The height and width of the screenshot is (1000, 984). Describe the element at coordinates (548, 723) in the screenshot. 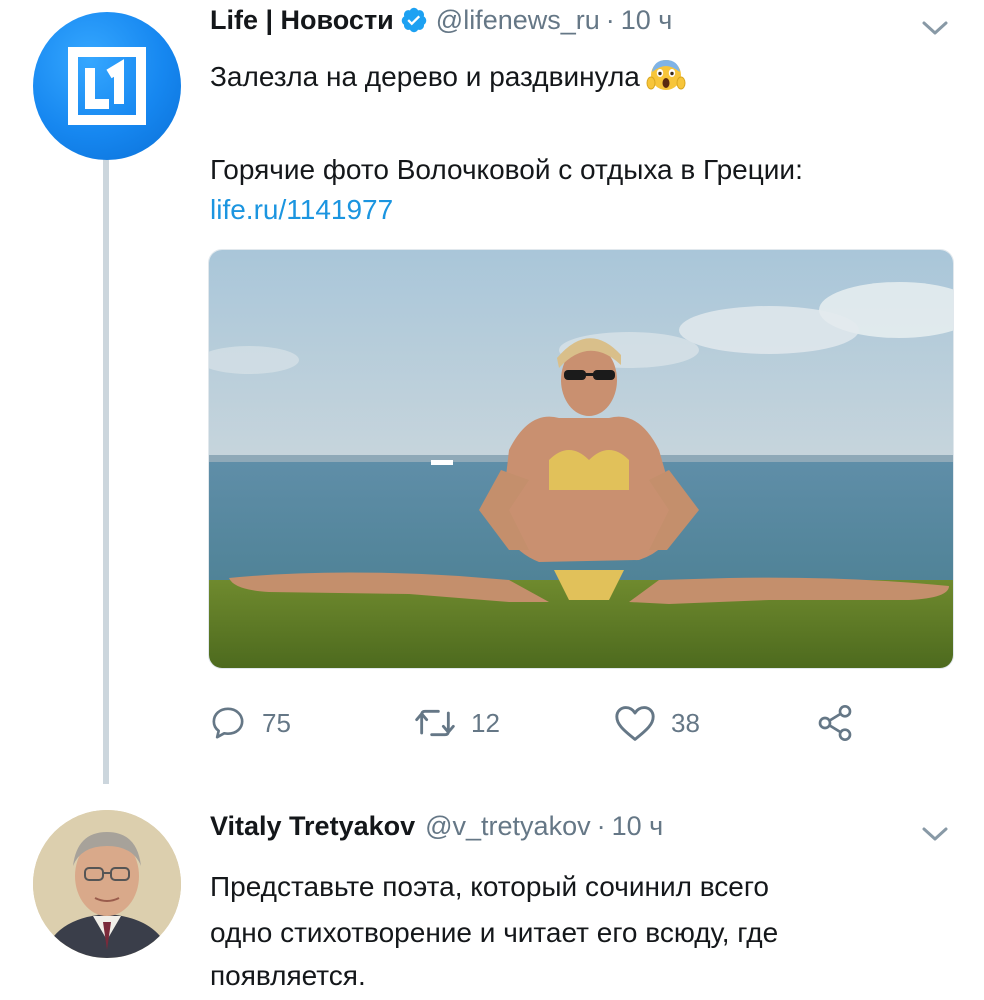

I see `tweet1-actions: 75 12 38` at that location.